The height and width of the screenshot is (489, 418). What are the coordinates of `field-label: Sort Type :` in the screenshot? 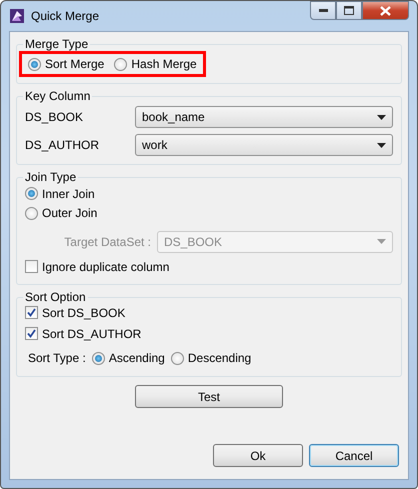 It's located at (57, 358).